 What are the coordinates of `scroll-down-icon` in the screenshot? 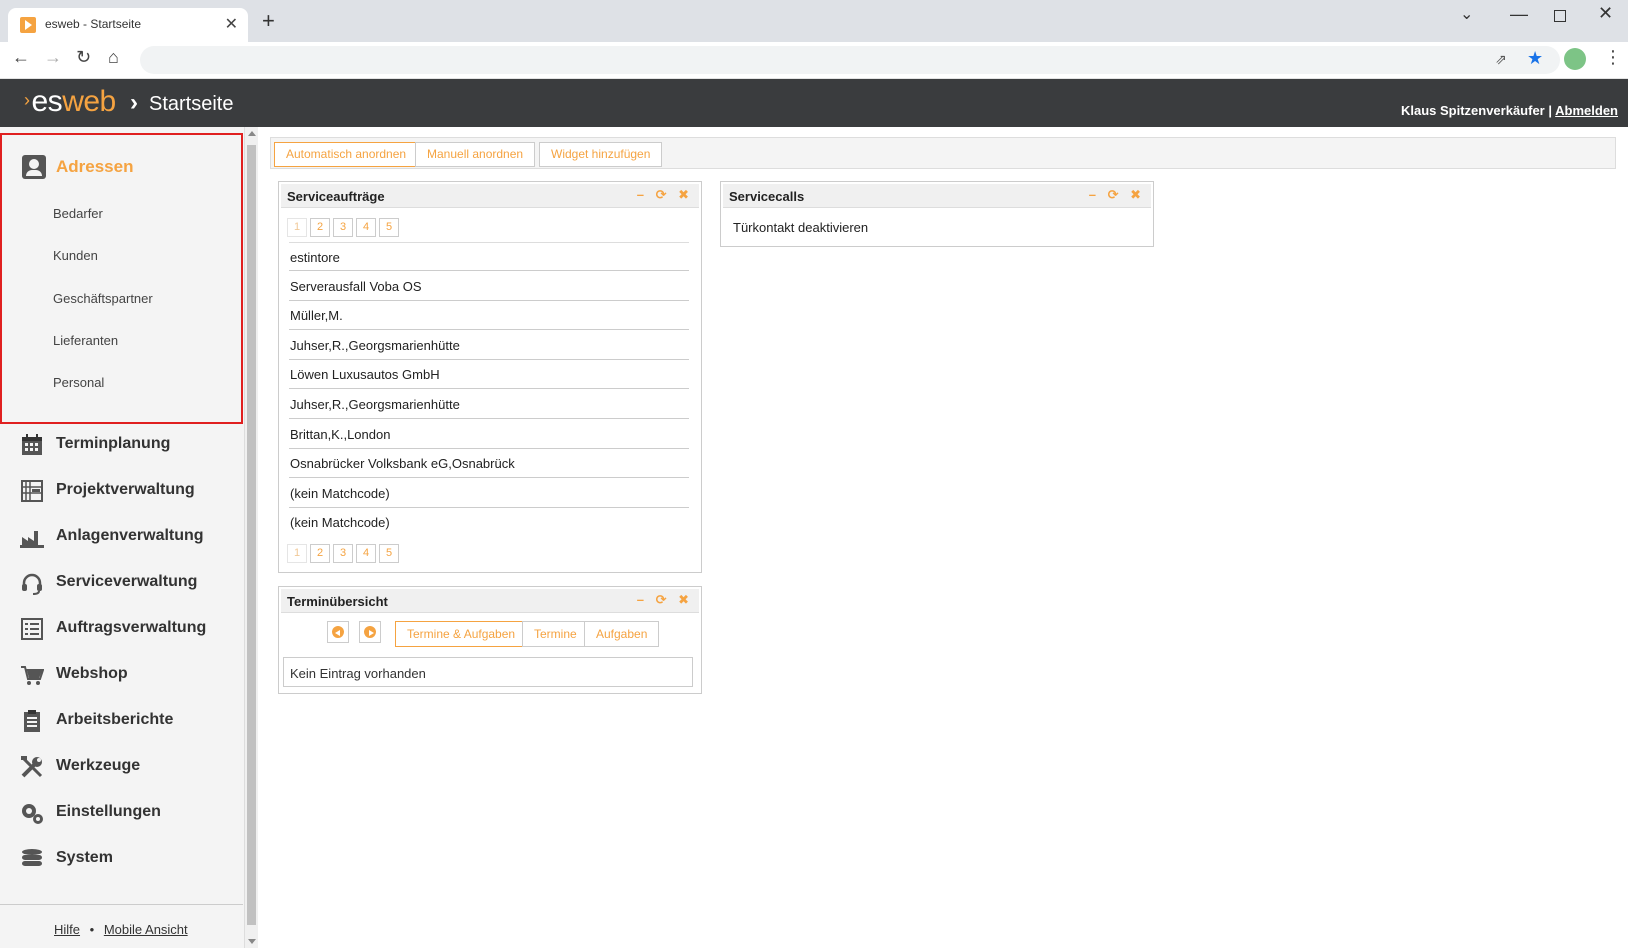 It's located at (252, 941).